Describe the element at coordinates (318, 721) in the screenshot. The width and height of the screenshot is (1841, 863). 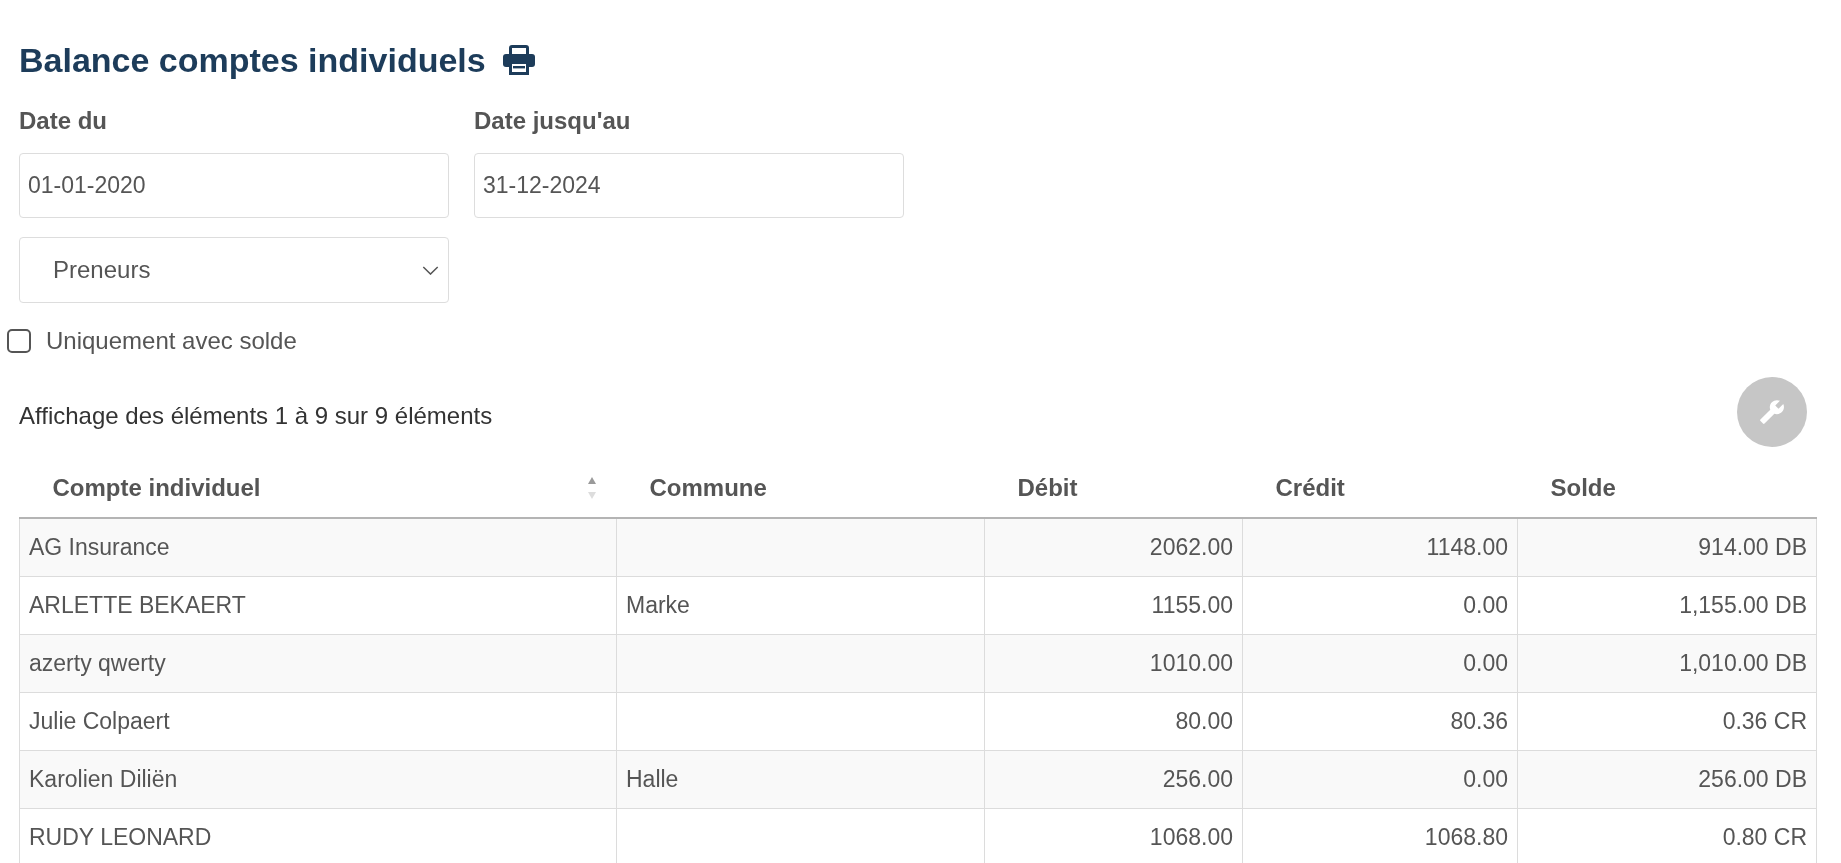
I see `table-cell: Julie Colpaert` at that location.